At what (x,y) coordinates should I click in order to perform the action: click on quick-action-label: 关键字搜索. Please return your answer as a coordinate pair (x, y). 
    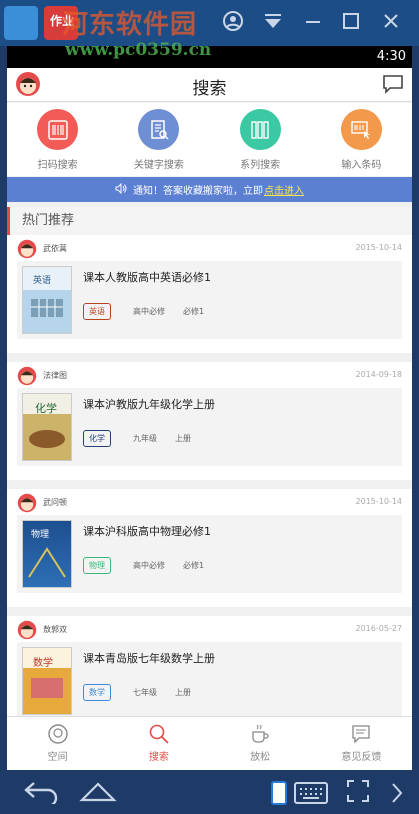
    Looking at the image, I should click on (158, 165).